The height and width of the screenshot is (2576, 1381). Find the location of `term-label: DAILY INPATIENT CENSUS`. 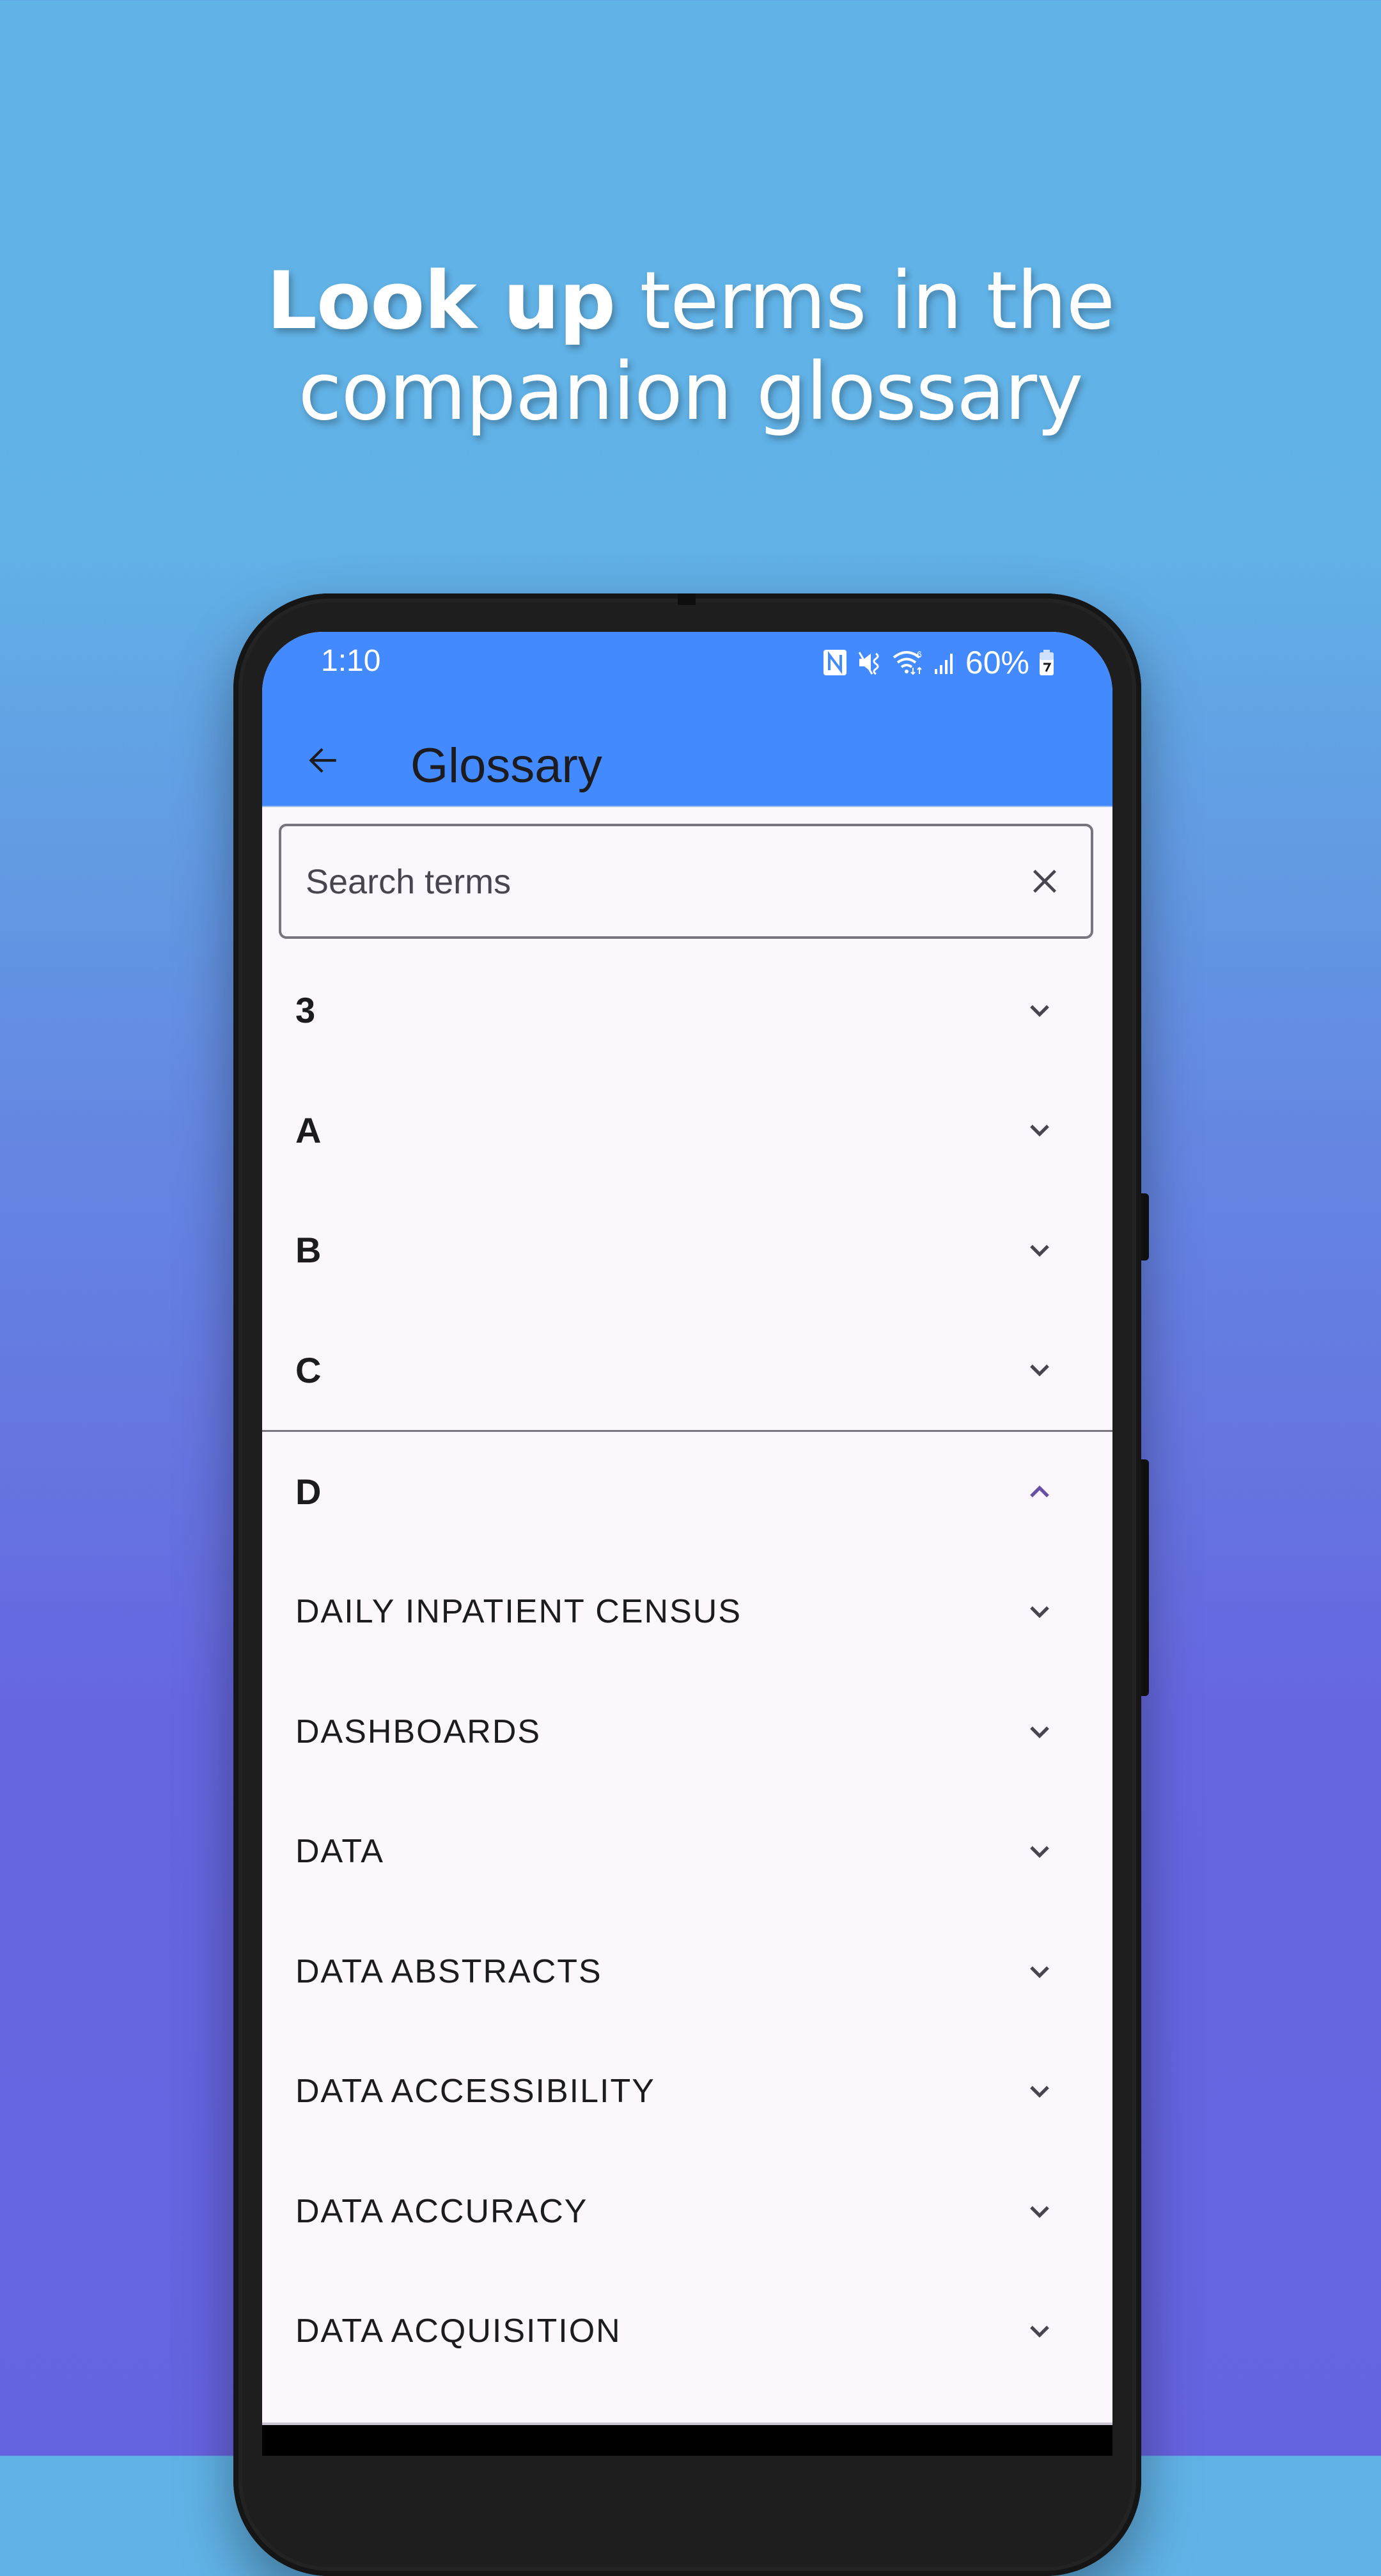

term-label: DAILY INPATIENT CENSUS is located at coordinates (518, 1612).